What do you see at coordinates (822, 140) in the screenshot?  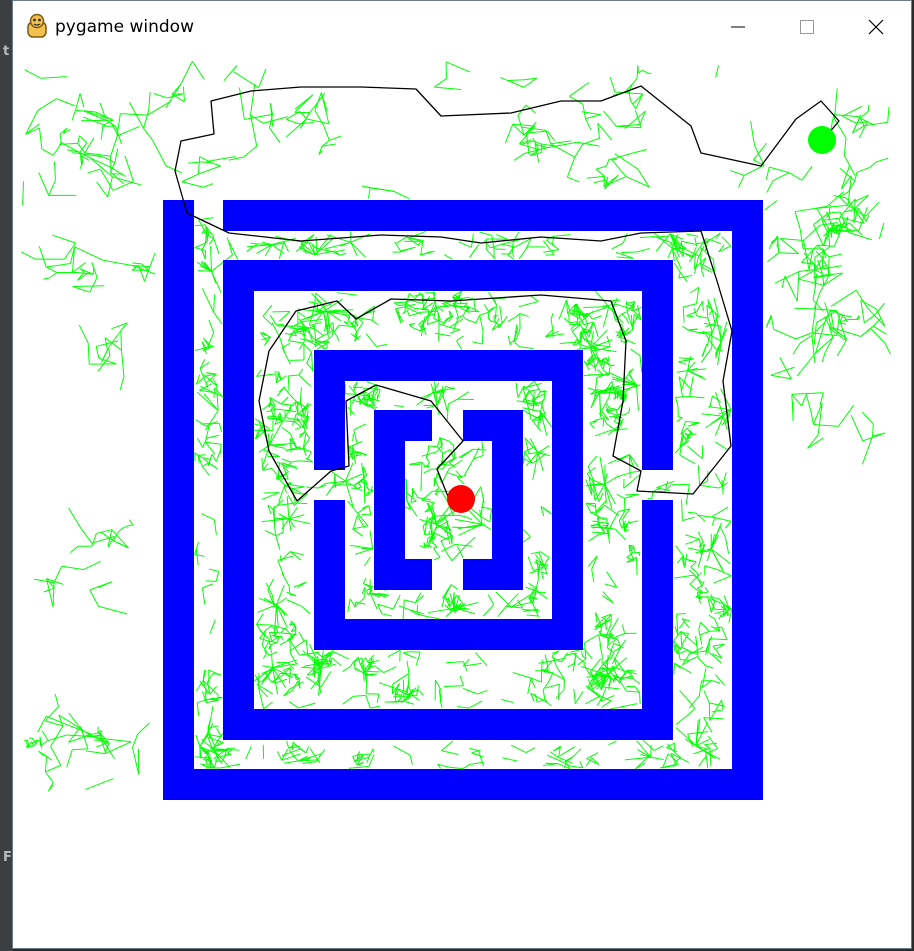 I see `goal-marker` at bounding box center [822, 140].